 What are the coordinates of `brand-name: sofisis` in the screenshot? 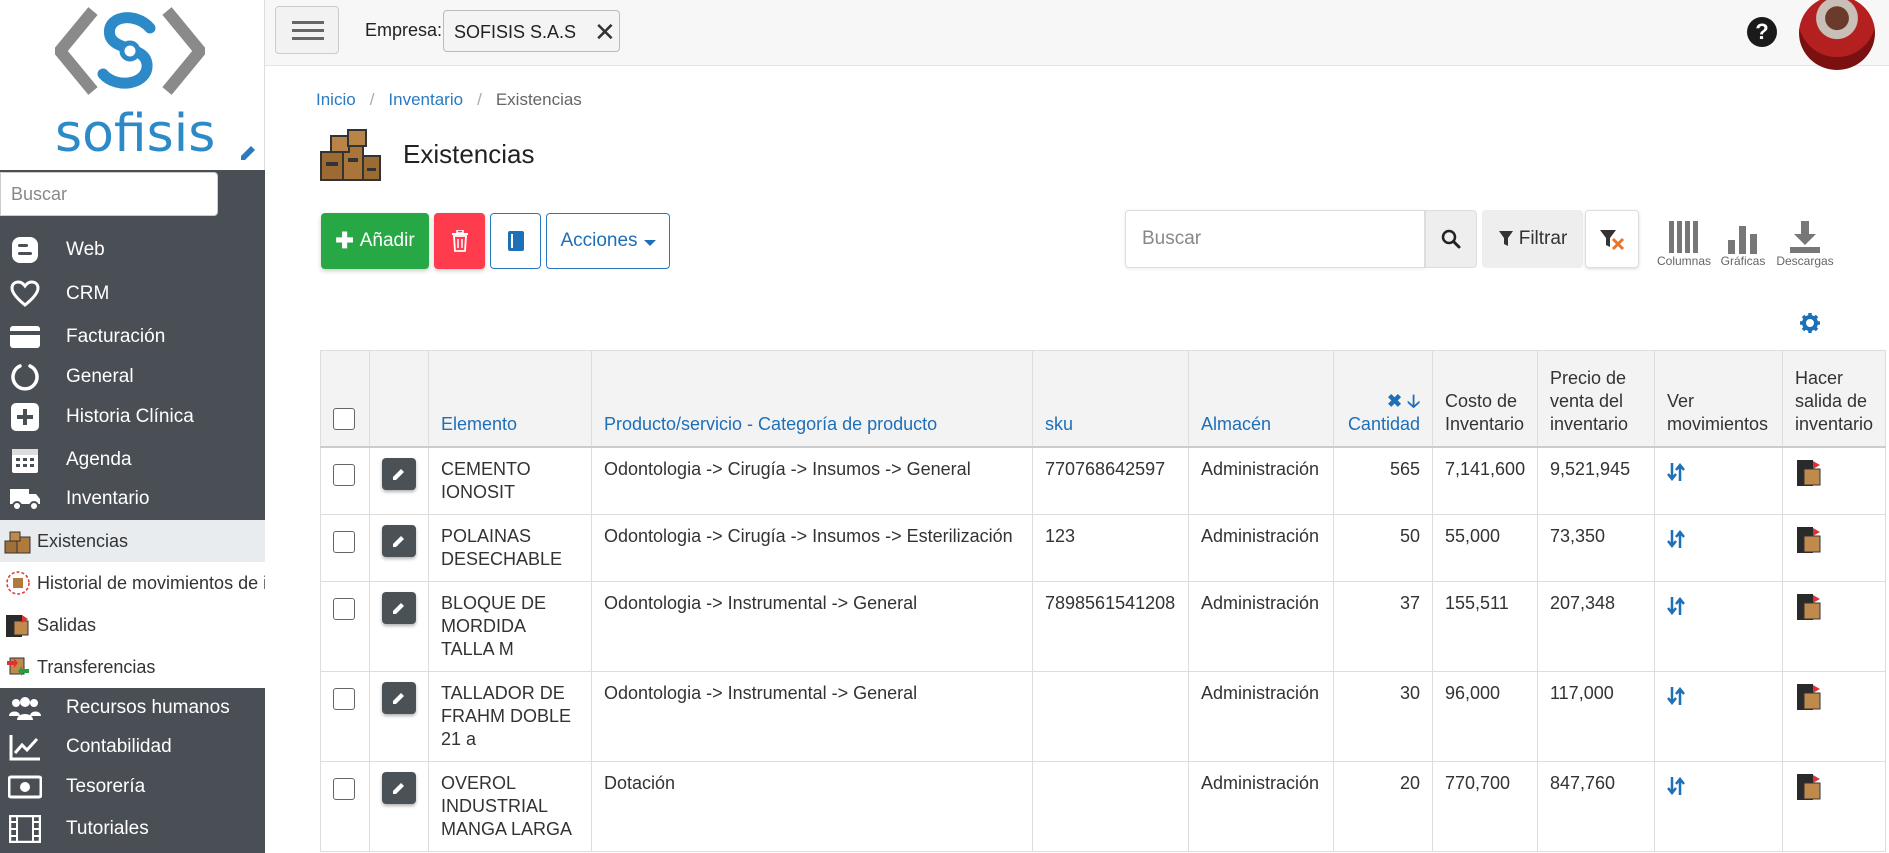 It's located at (135, 134).